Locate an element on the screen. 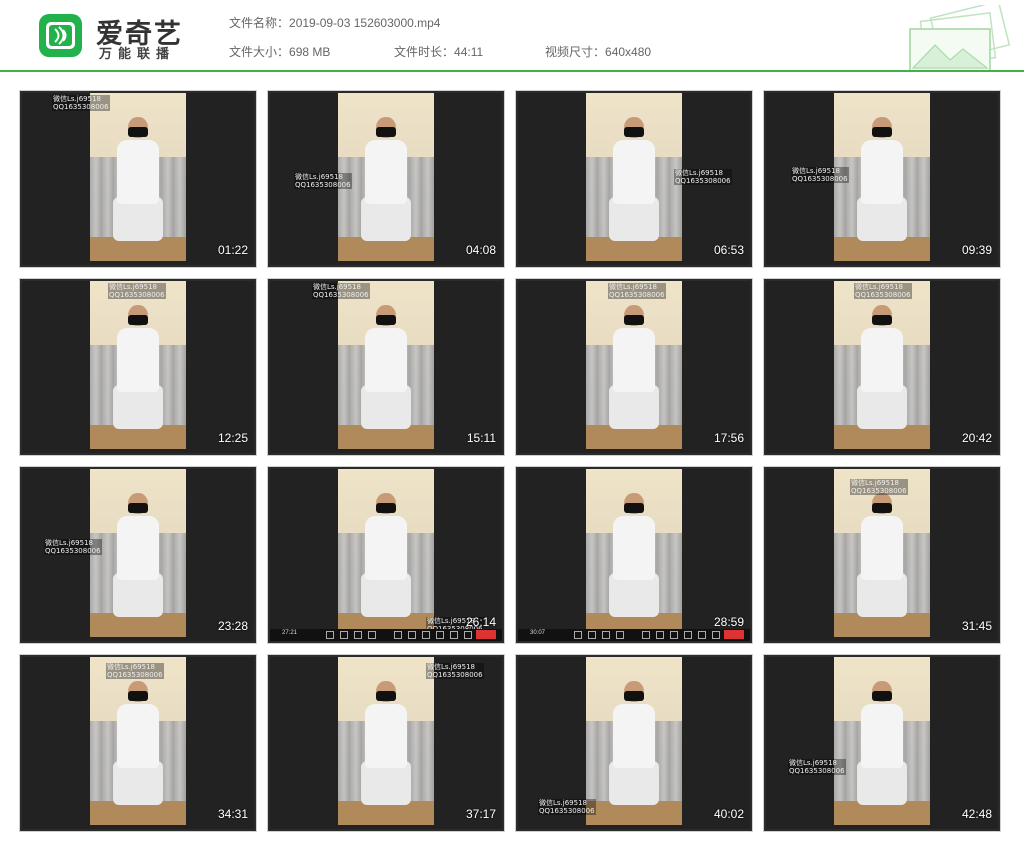 The height and width of the screenshot is (853, 1024). thumbnail-timestamp: 34:31 is located at coordinates (232, 814).